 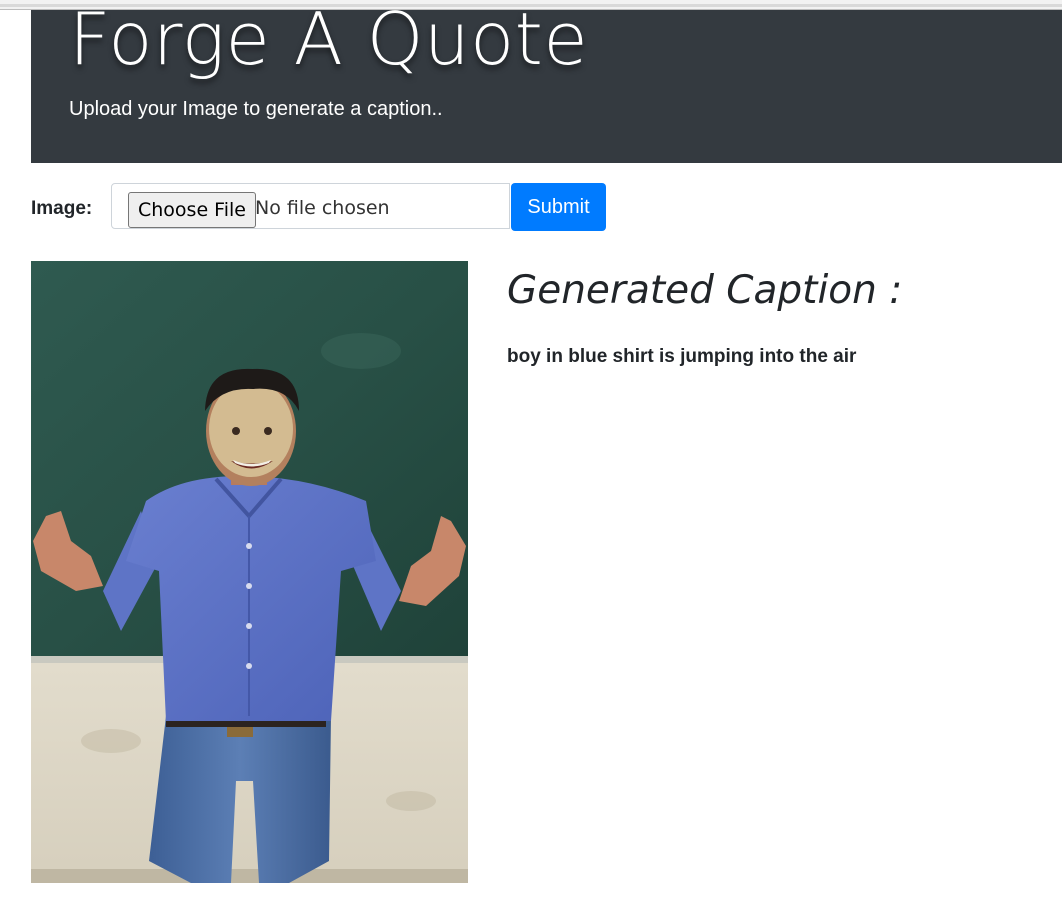 What do you see at coordinates (322, 208) in the screenshot?
I see `file-status-text: No file chosen` at bounding box center [322, 208].